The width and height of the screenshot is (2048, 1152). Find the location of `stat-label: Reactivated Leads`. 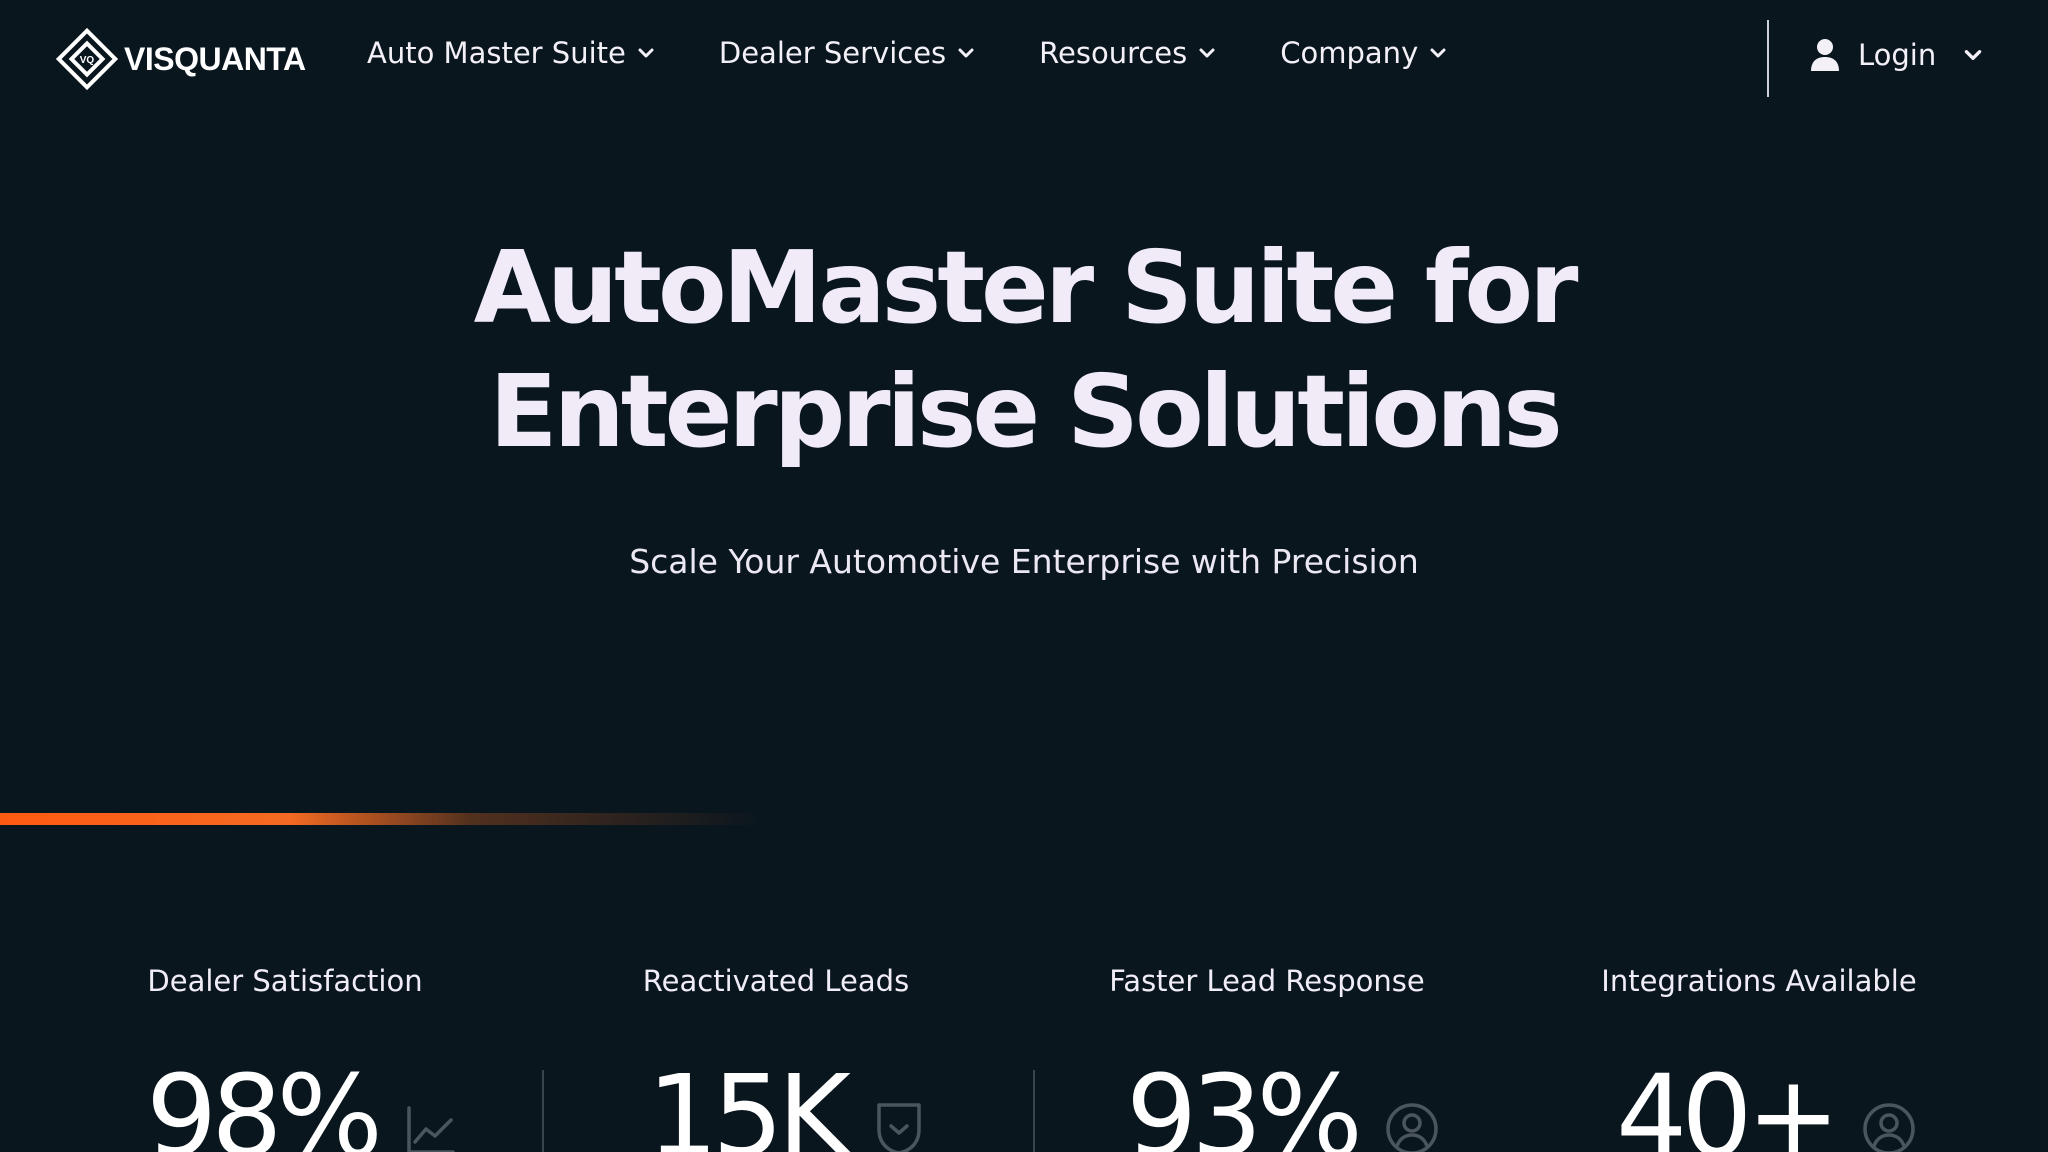

stat-label: Reactivated Leads is located at coordinates (776, 981).